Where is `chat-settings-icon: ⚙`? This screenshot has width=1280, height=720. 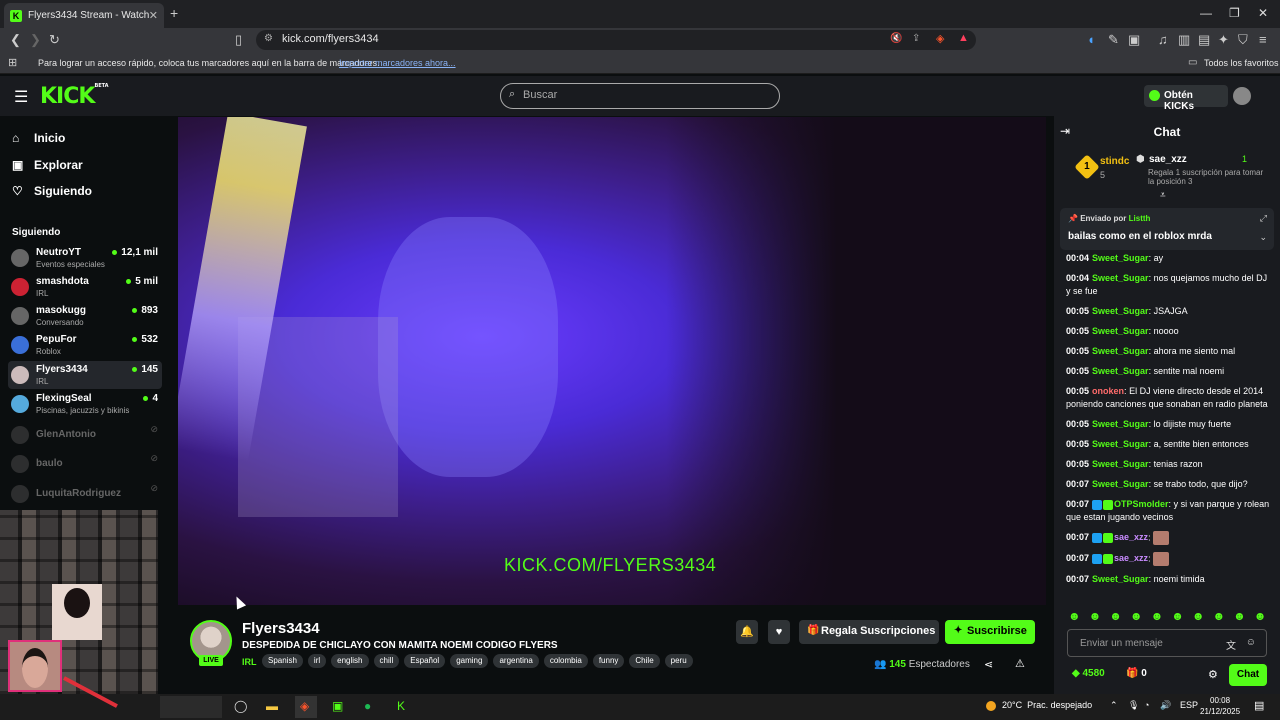 chat-settings-icon: ⚙ is located at coordinates (1213, 674).